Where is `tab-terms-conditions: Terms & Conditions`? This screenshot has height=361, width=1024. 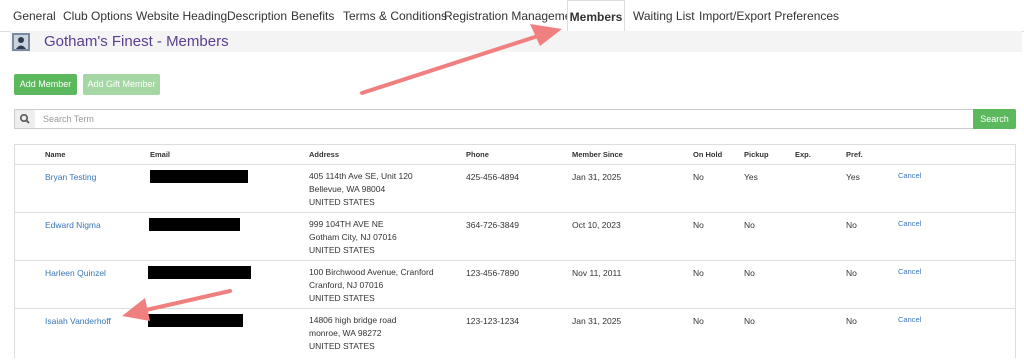
tab-terms-conditions: Terms & Conditions is located at coordinates (395, 16).